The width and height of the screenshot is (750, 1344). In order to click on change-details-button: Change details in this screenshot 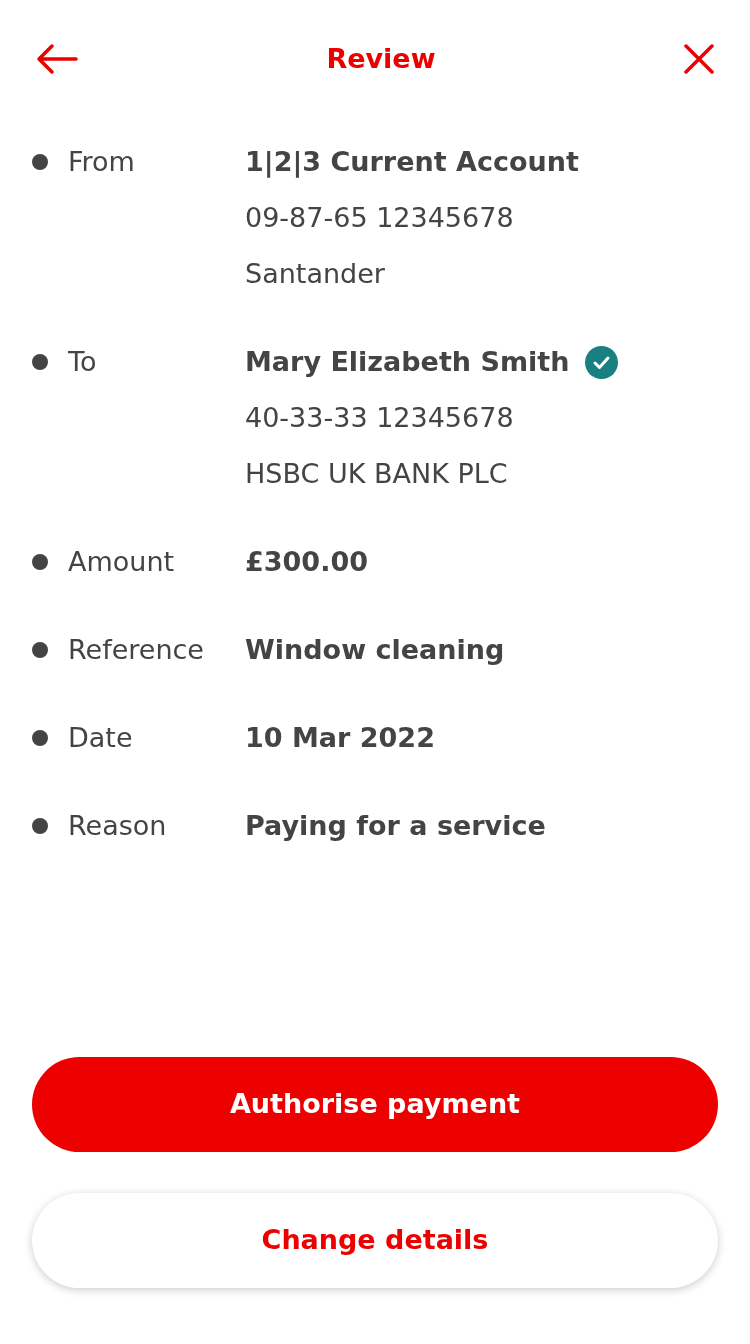, I will do `click(375, 1240)`.